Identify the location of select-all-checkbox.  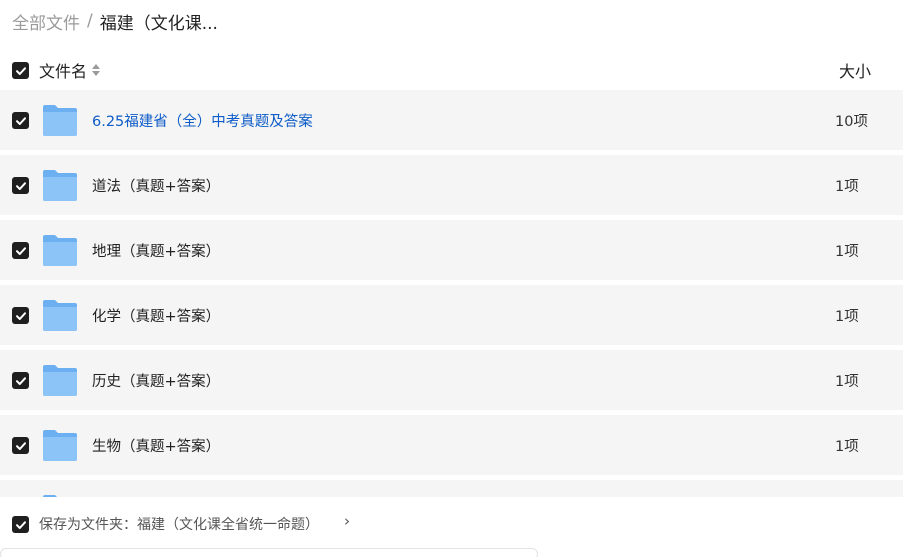
(20, 70).